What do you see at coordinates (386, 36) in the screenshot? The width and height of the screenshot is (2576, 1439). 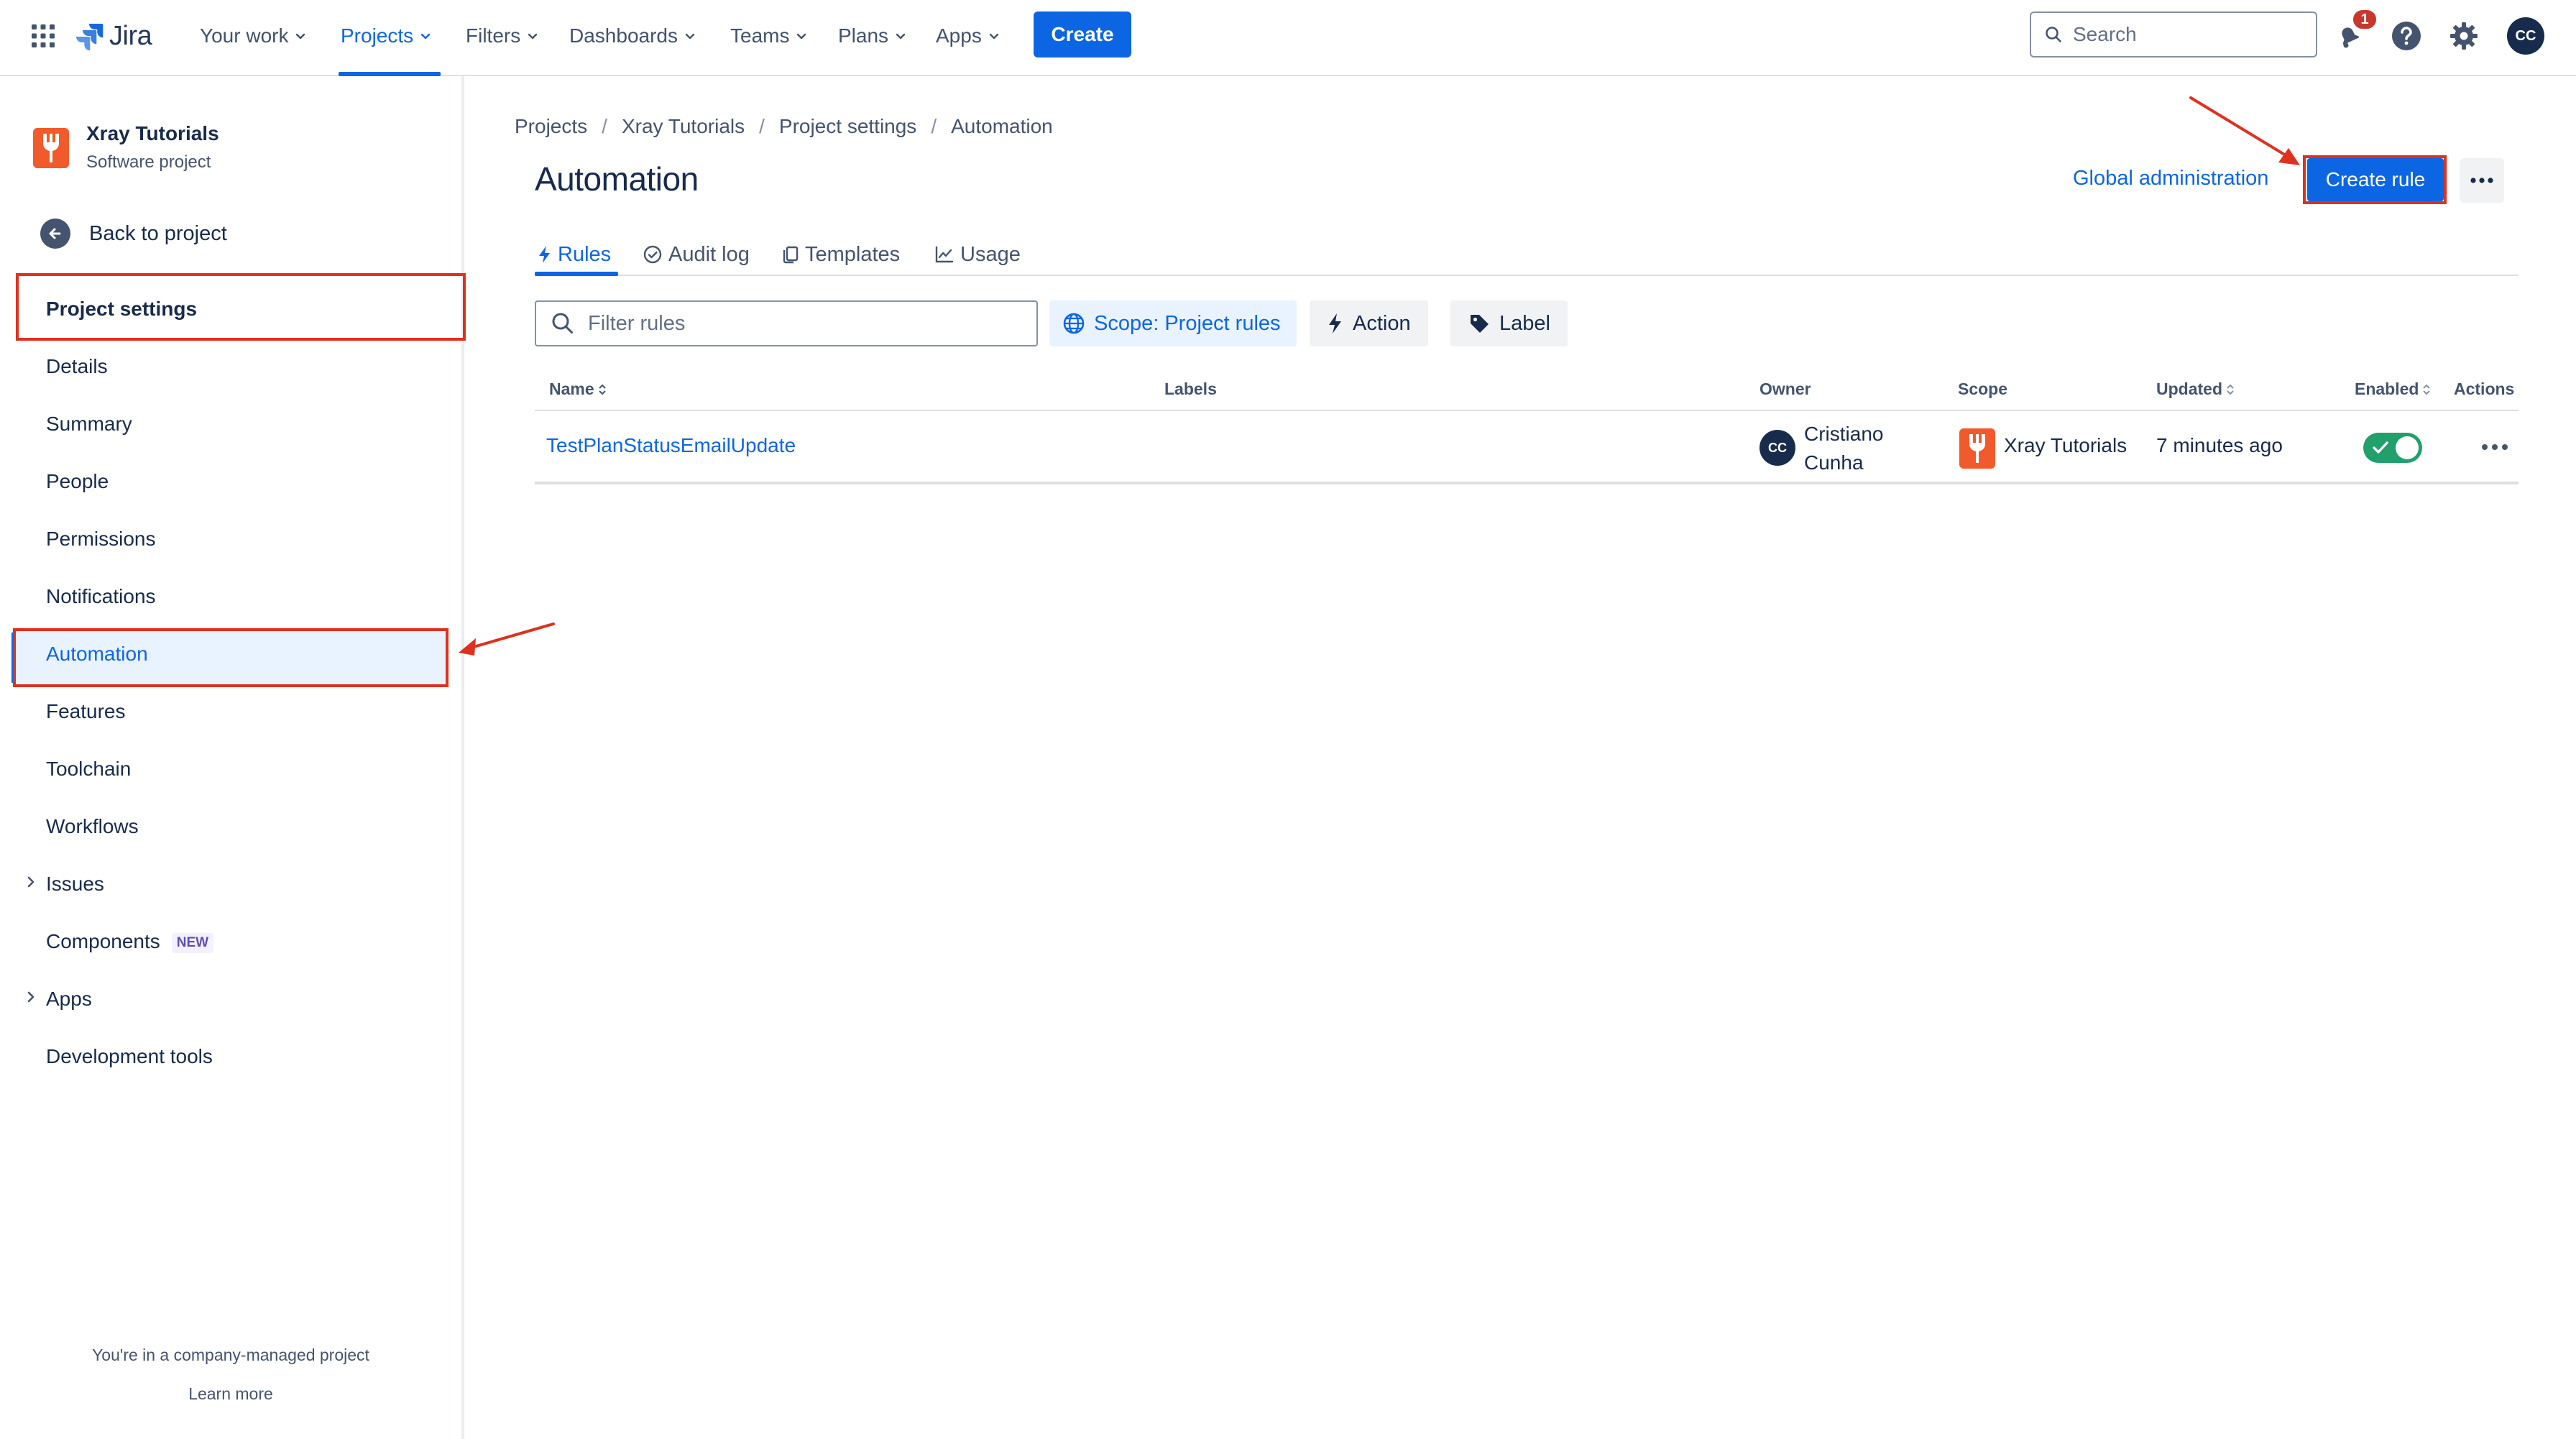 I see `nav-projects: Projects` at bounding box center [386, 36].